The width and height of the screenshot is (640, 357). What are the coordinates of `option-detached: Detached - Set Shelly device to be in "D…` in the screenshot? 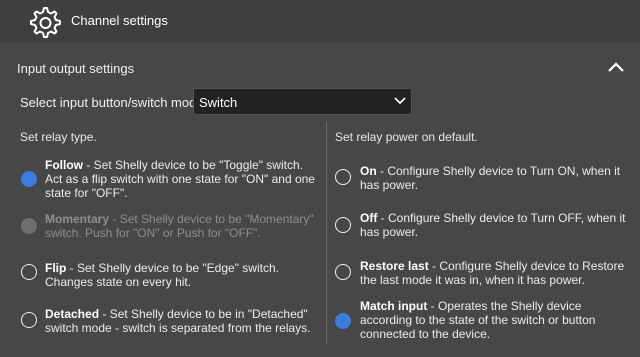 It's located at (177, 321).